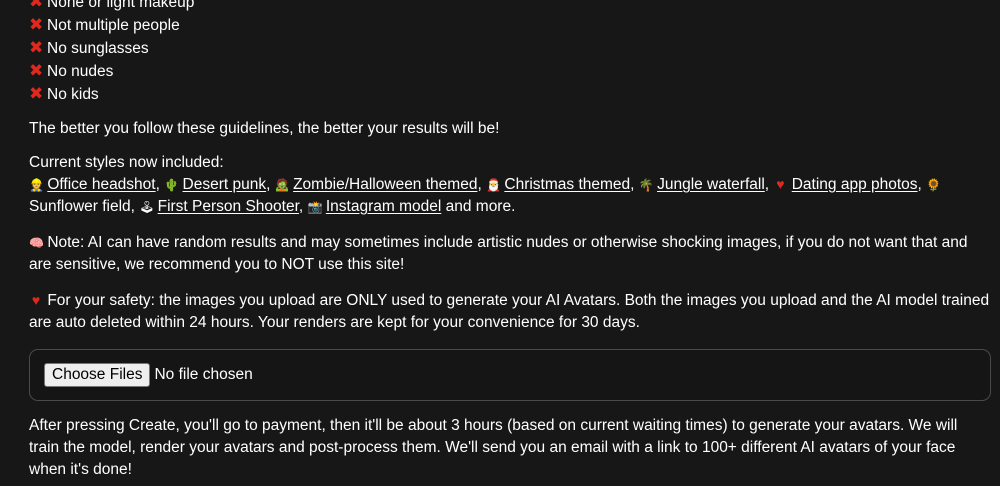  What do you see at coordinates (315, 207) in the screenshot?
I see `camera-flash-icon: 📸` at bounding box center [315, 207].